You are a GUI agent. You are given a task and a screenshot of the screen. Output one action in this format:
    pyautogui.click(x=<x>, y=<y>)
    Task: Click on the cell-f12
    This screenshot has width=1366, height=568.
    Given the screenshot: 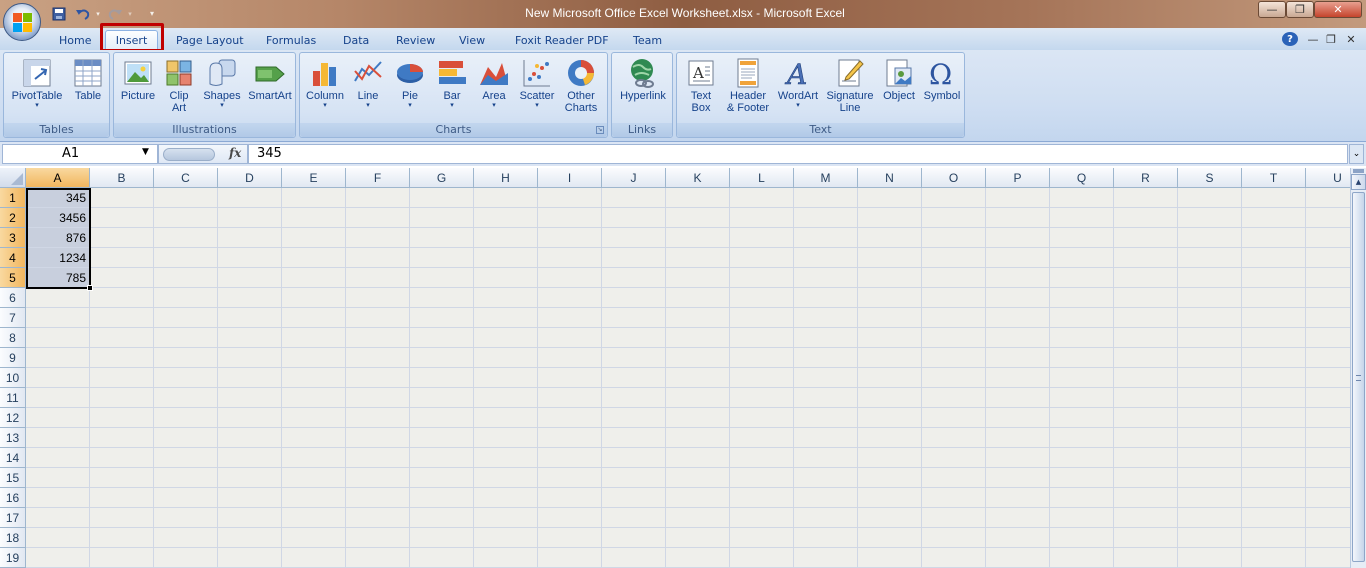 What is the action you would take?
    pyautogui.click(x=378, y=418)
    